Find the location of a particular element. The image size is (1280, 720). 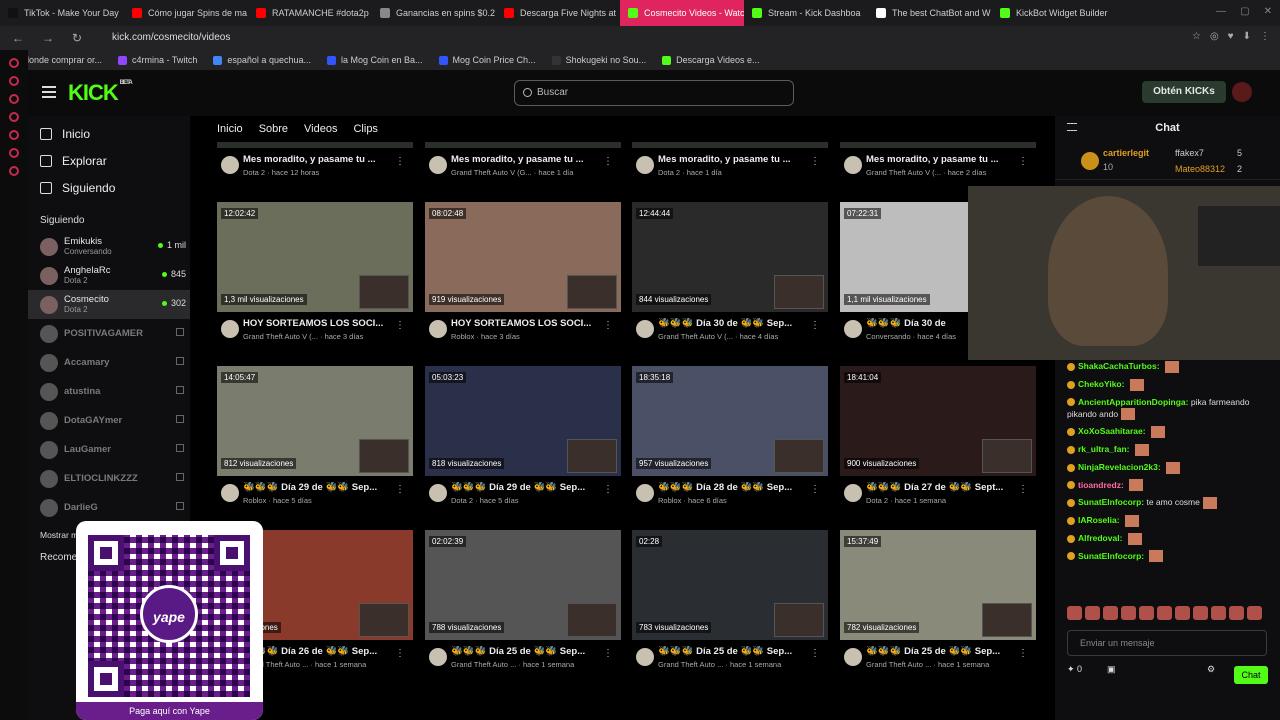

chat-username: Alfredoval: is located at coordinates (1100, 538).